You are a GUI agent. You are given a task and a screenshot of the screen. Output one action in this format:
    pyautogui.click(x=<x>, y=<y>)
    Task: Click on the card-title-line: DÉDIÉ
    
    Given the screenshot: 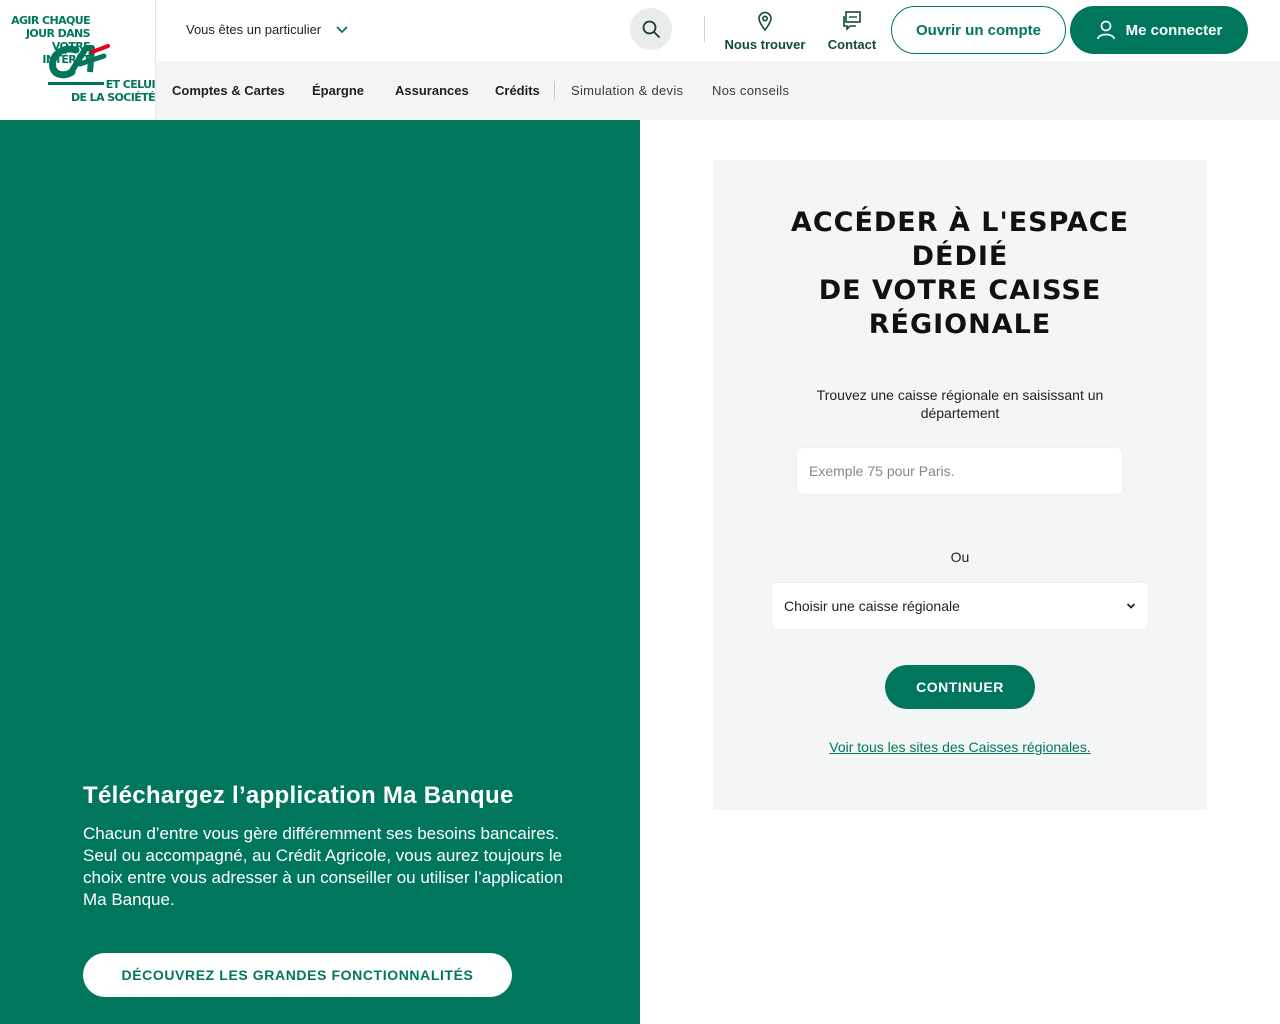 What is the action you would take?
    pyautogui.click(x=960, y=256)
    